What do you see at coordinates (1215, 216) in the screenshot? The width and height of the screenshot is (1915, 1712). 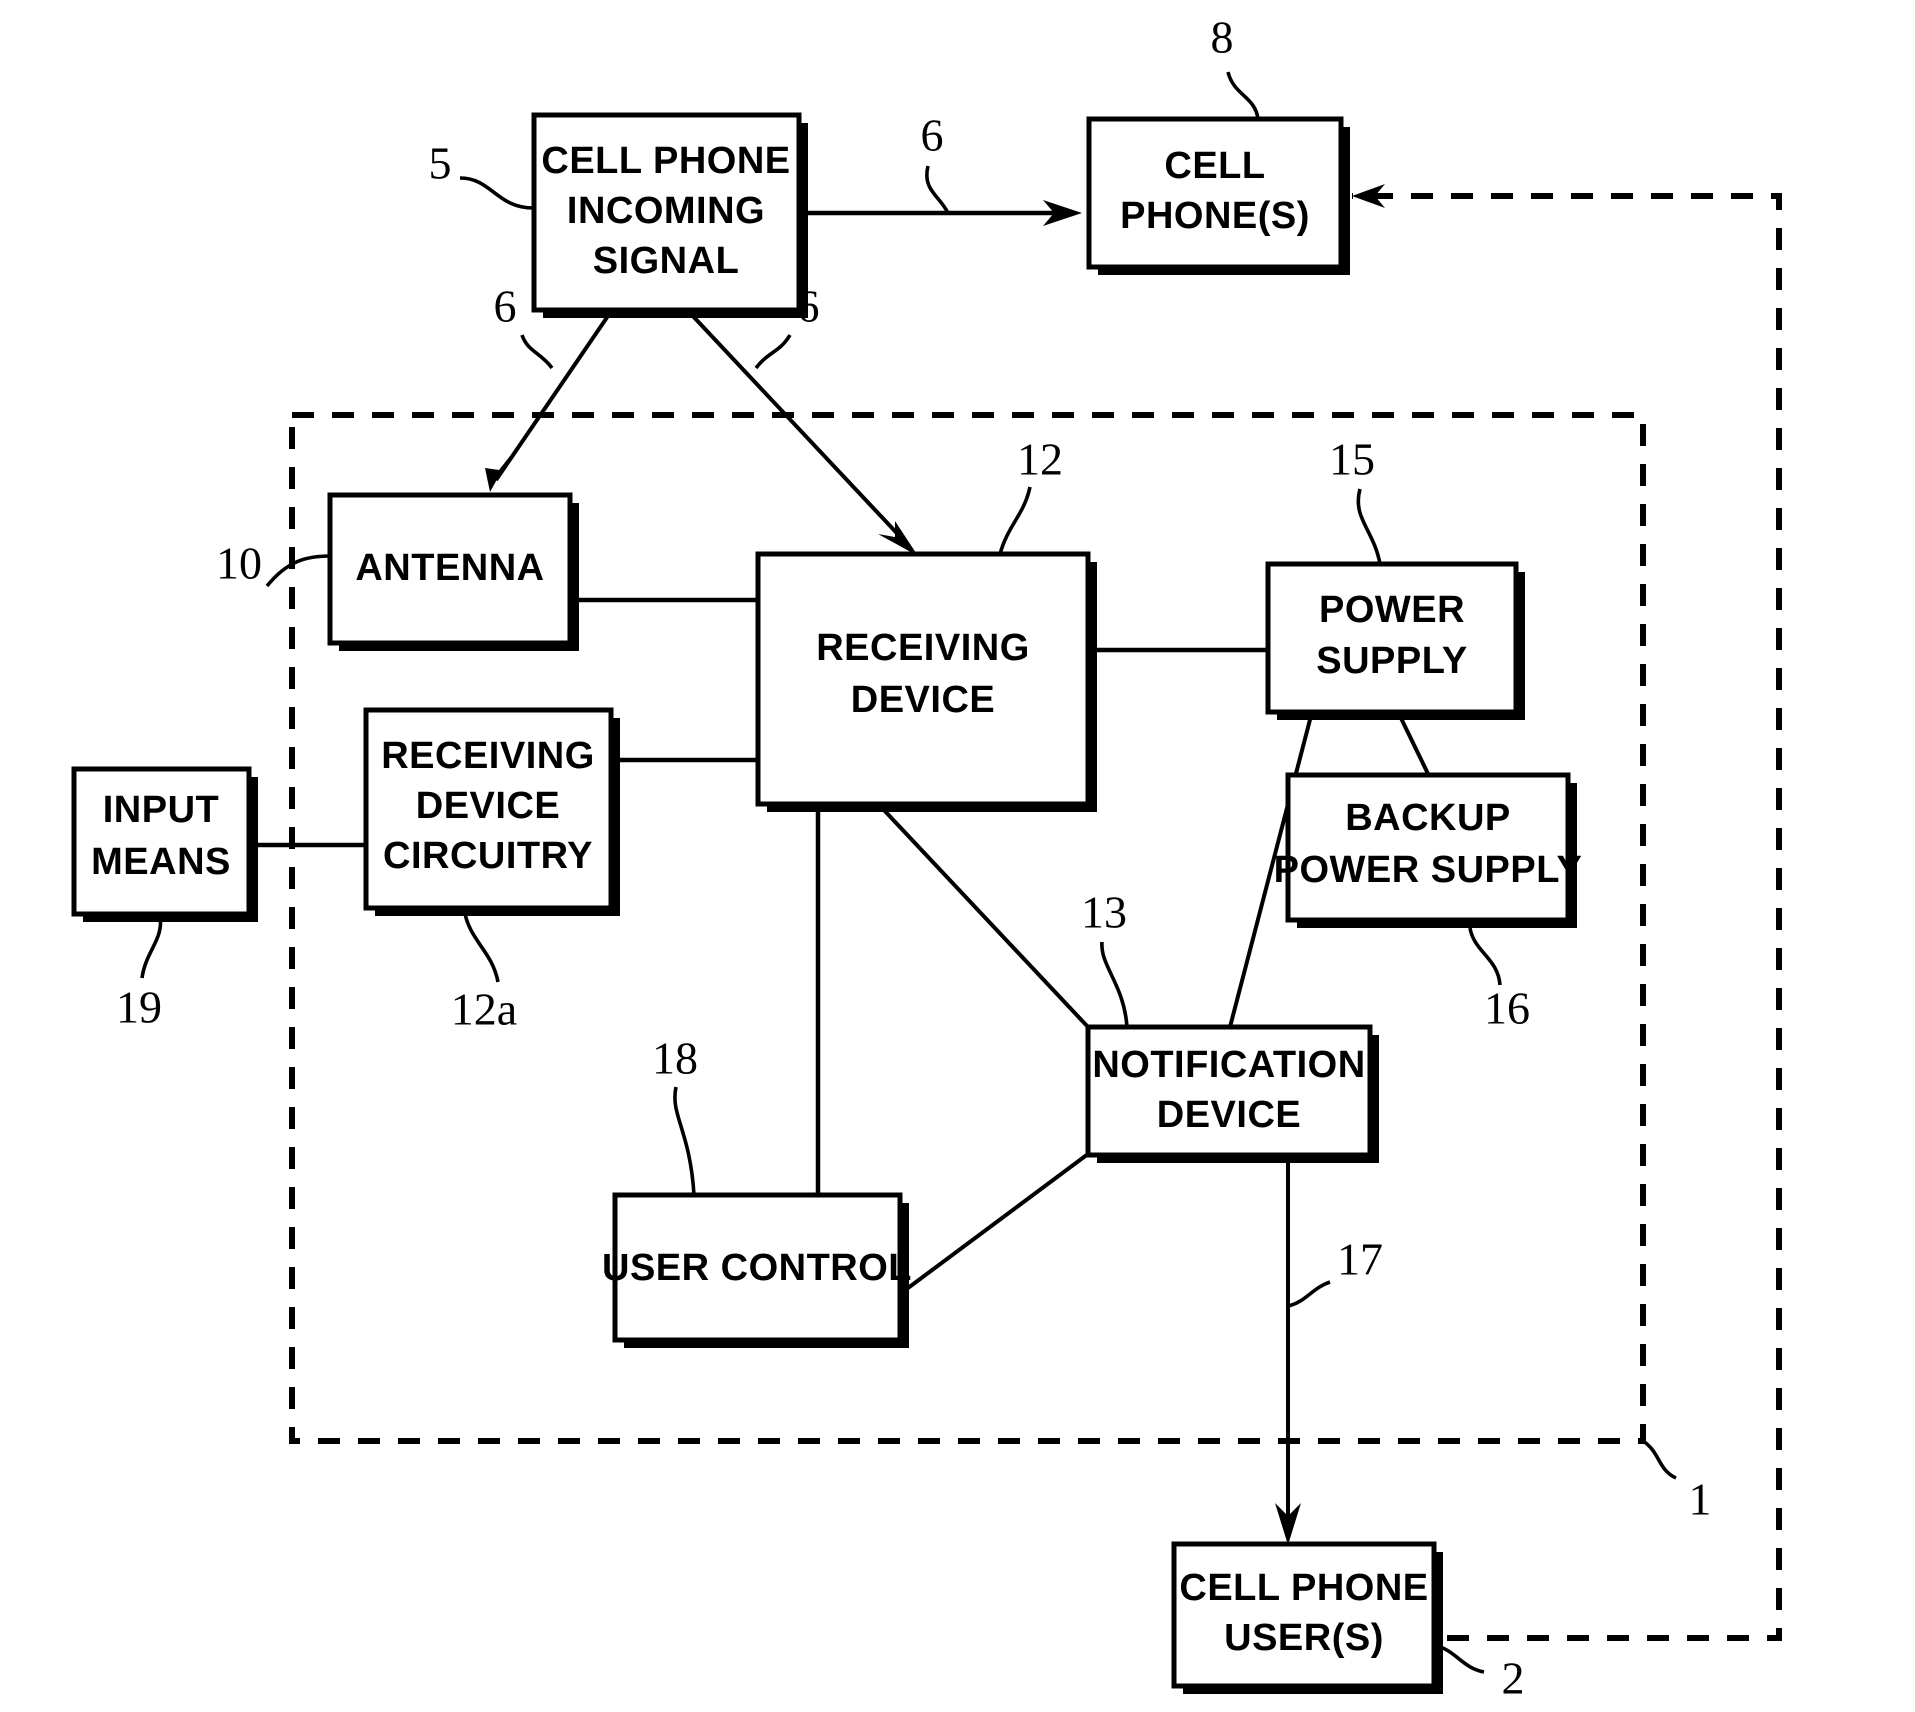 I see `cell-phones-line2: PHONE(S)` at bounding box center [1215, 216].